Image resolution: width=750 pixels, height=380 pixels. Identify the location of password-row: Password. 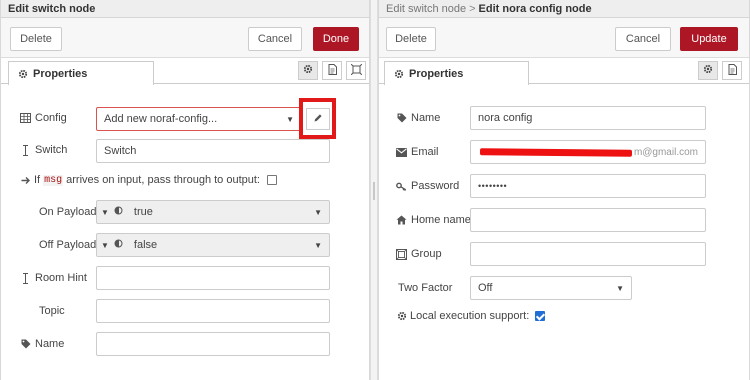
(427, 186).